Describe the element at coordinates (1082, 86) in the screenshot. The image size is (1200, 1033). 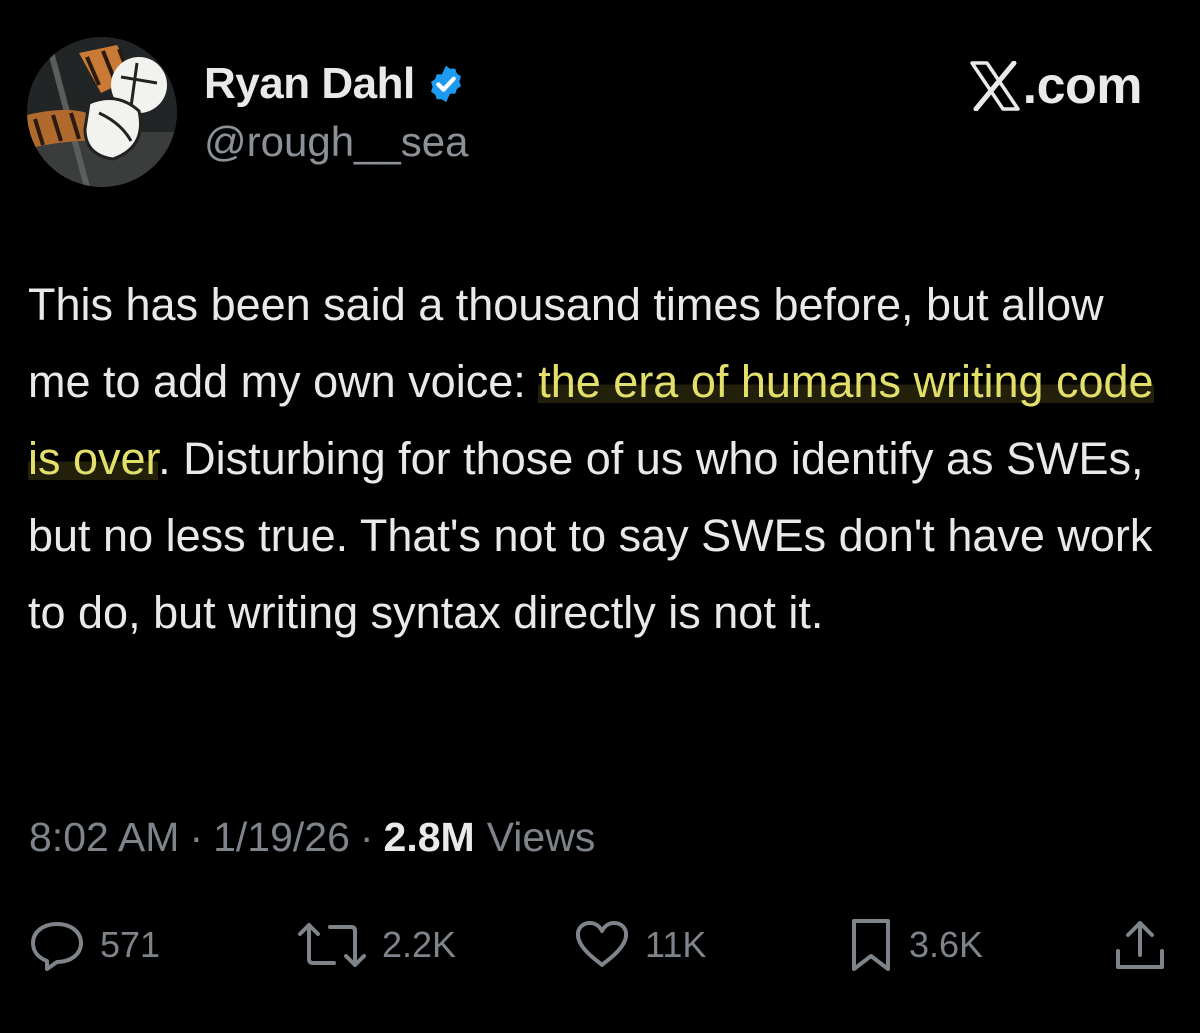
I see `brand-domain: .com` at that location.